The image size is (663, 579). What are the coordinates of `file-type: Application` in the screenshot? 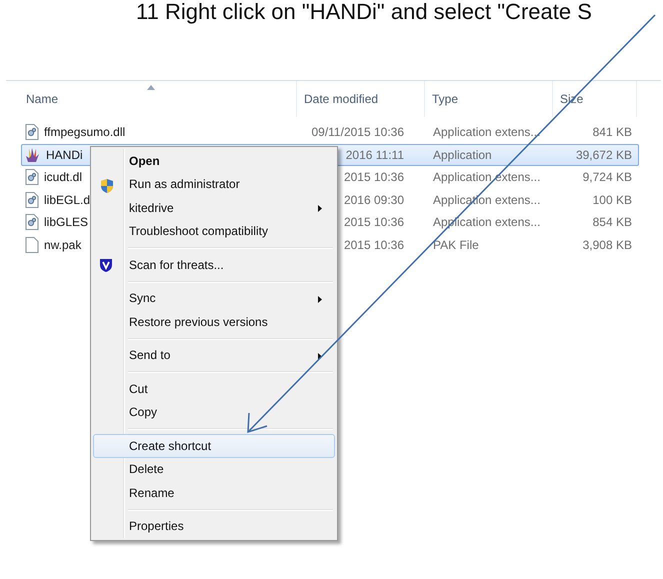 It's located at (462, 155).